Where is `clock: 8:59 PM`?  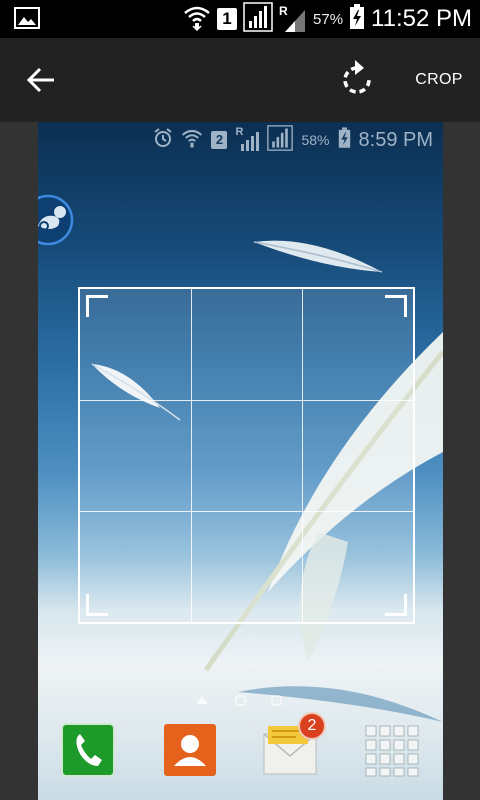
clock: 8:59 PM is located at coordinates (395, 139).